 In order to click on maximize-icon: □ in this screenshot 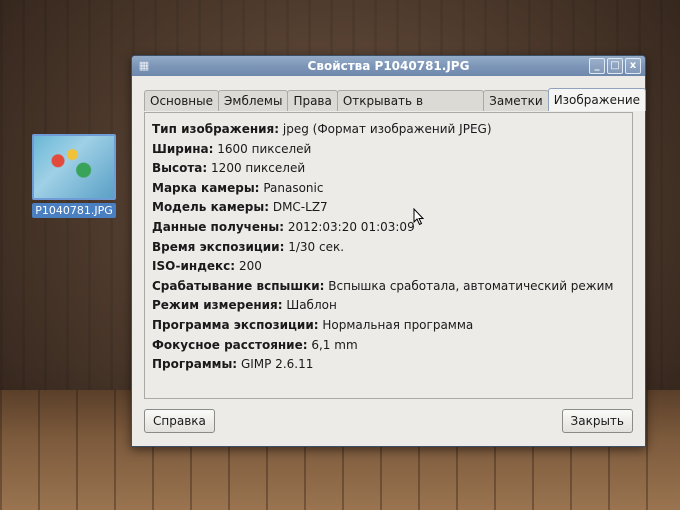, I will do `click(615, 66)`.